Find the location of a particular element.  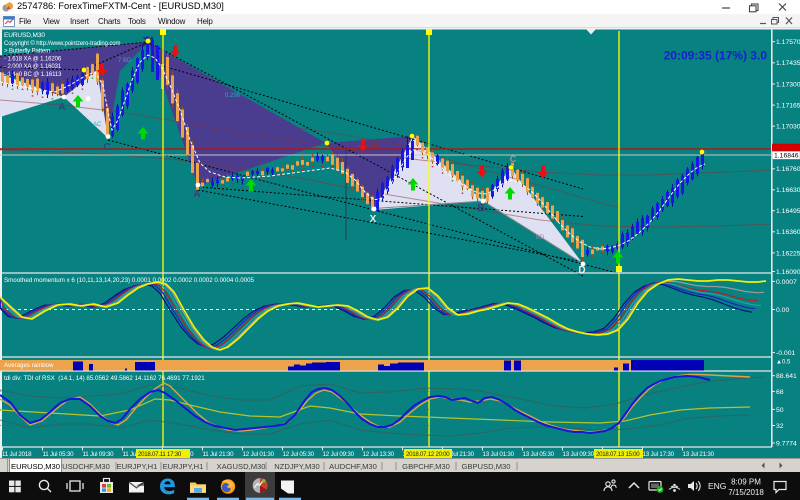

svg-text: 2018.07.11 17:30 is located at coordinates (160, 454).